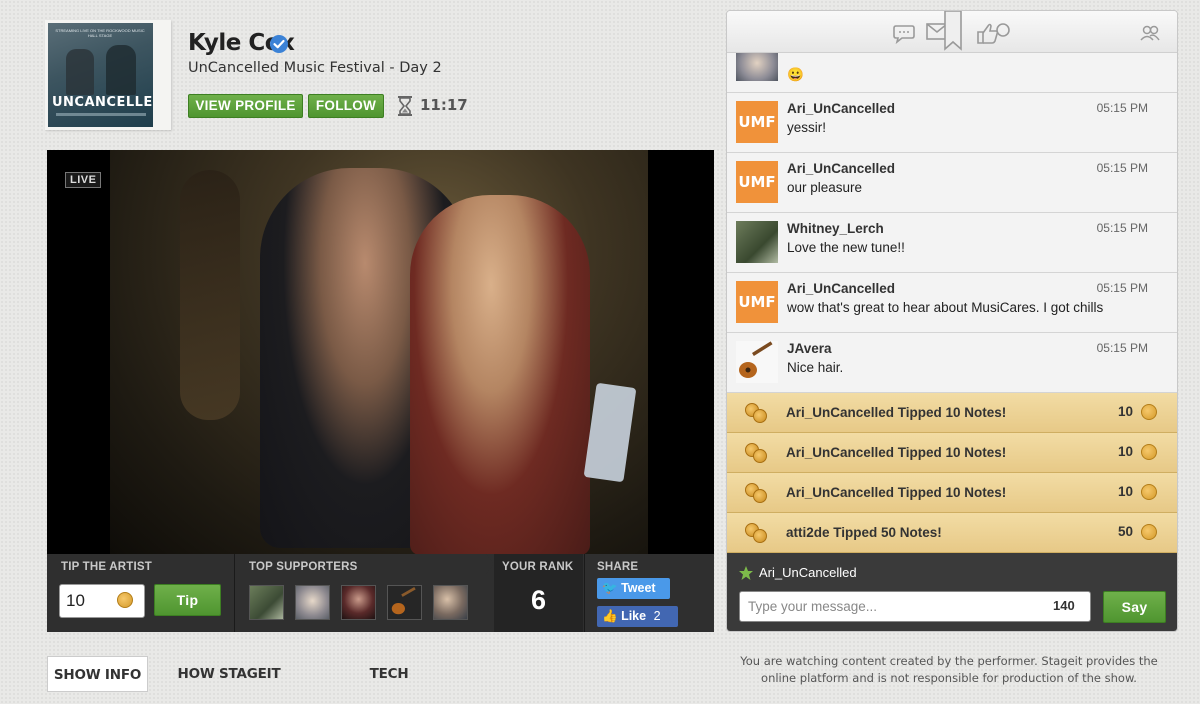  Describe the element at coordinates (809, 348) in the screenshot. I see `message-username: JAvera` at that location.